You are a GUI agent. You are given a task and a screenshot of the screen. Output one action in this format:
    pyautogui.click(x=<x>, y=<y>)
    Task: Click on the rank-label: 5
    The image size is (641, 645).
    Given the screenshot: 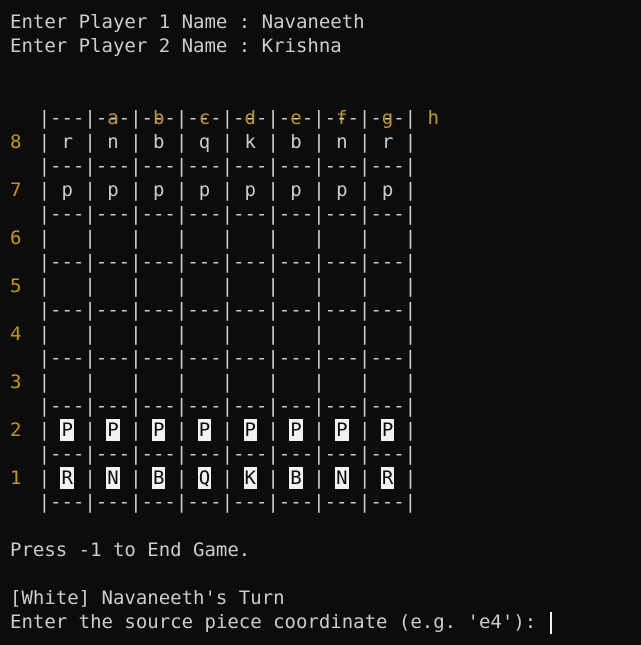 What is the action you would take?
    pyautogui.click(x=16, y=286)
    